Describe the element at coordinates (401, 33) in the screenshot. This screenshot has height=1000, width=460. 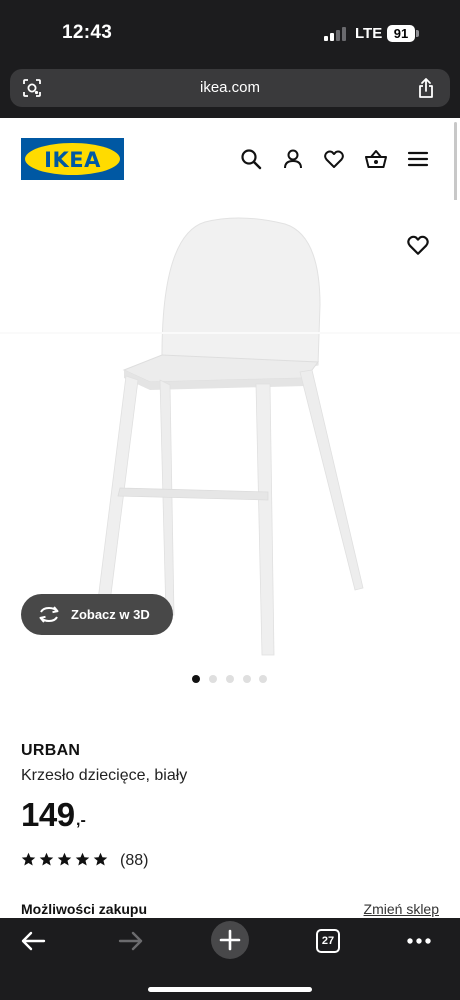
I see `battery-icon: 91` at that location.